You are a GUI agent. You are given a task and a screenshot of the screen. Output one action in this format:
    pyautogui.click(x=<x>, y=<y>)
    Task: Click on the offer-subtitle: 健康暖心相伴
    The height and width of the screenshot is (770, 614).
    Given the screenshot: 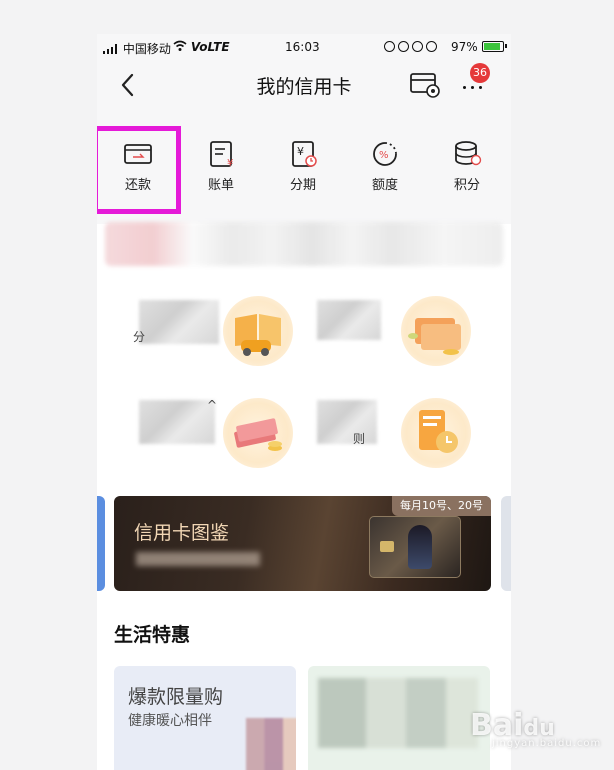 What is the action you would take?
    pyautogui.click(x=170, y=721)
    